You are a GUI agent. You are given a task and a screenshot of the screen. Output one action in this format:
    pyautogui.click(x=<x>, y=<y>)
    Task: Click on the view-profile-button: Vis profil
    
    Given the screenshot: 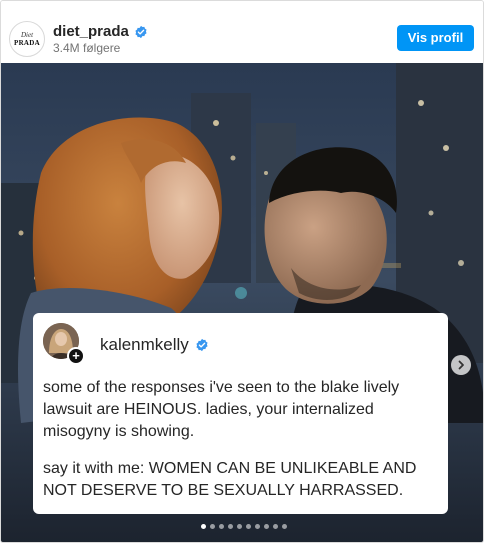 What is the action you would take?
    pyautogui.click(x=435, y=38)
    